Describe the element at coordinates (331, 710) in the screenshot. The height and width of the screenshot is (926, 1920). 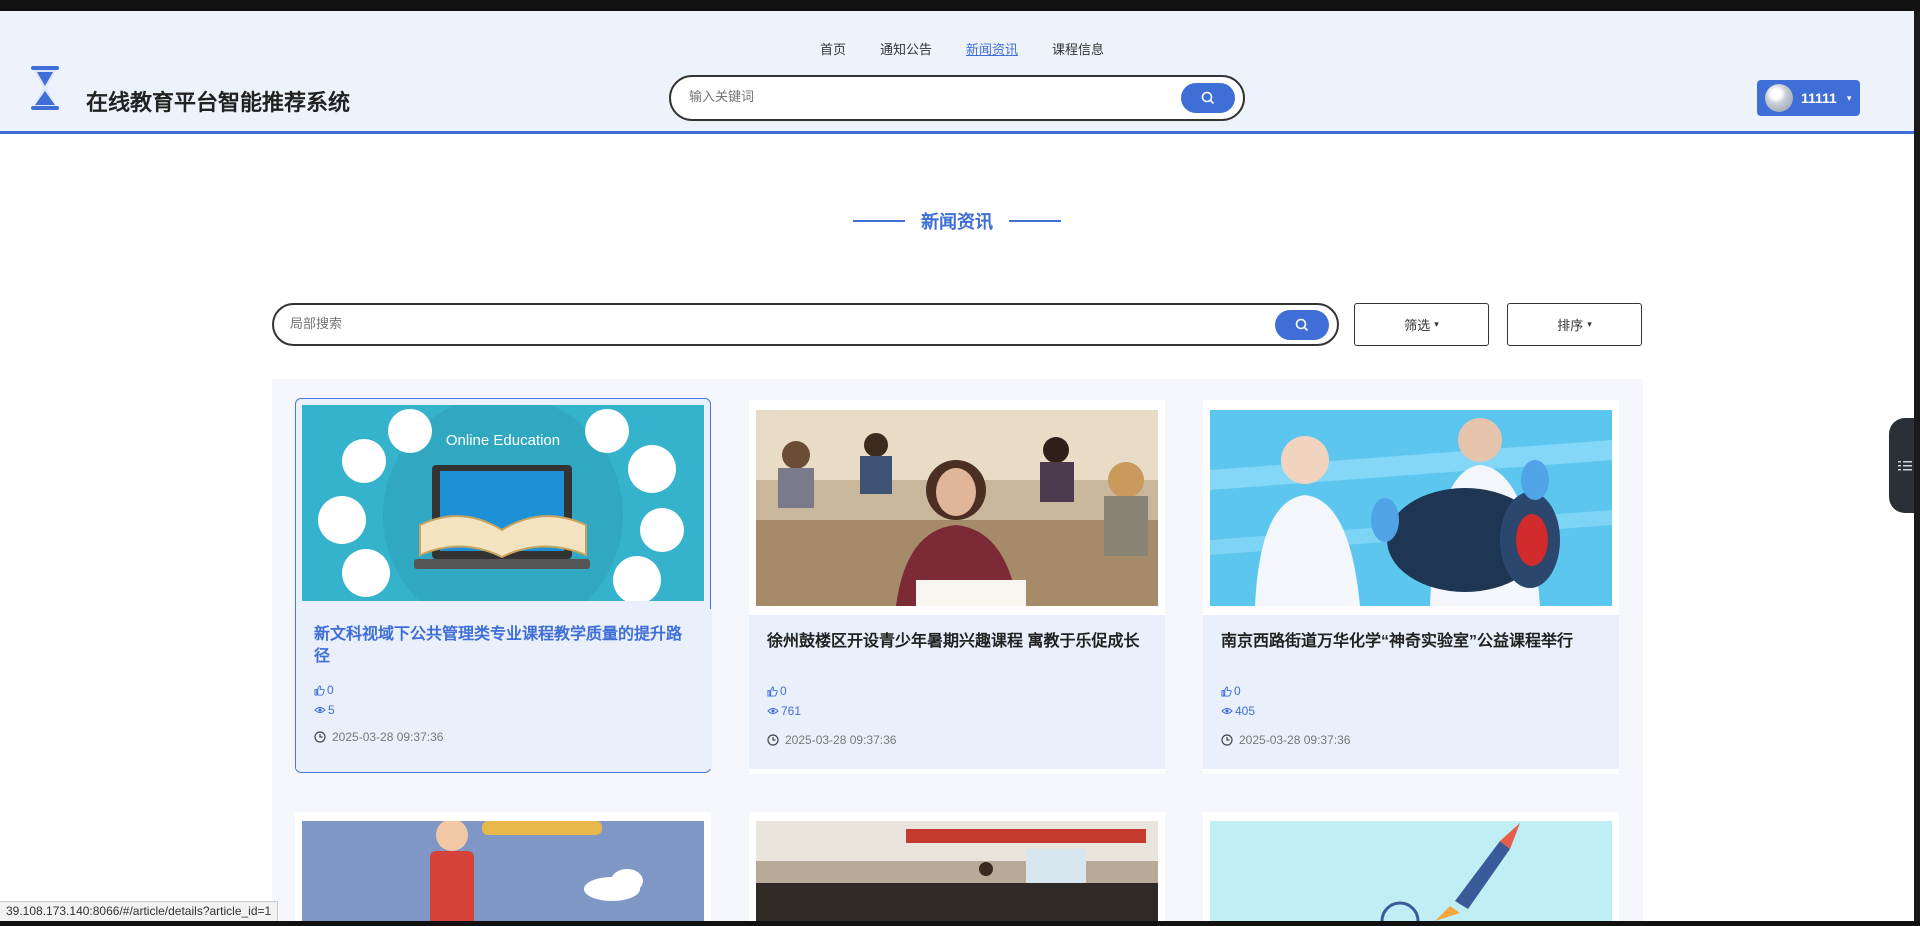
I see `view-value: 5` at that location.